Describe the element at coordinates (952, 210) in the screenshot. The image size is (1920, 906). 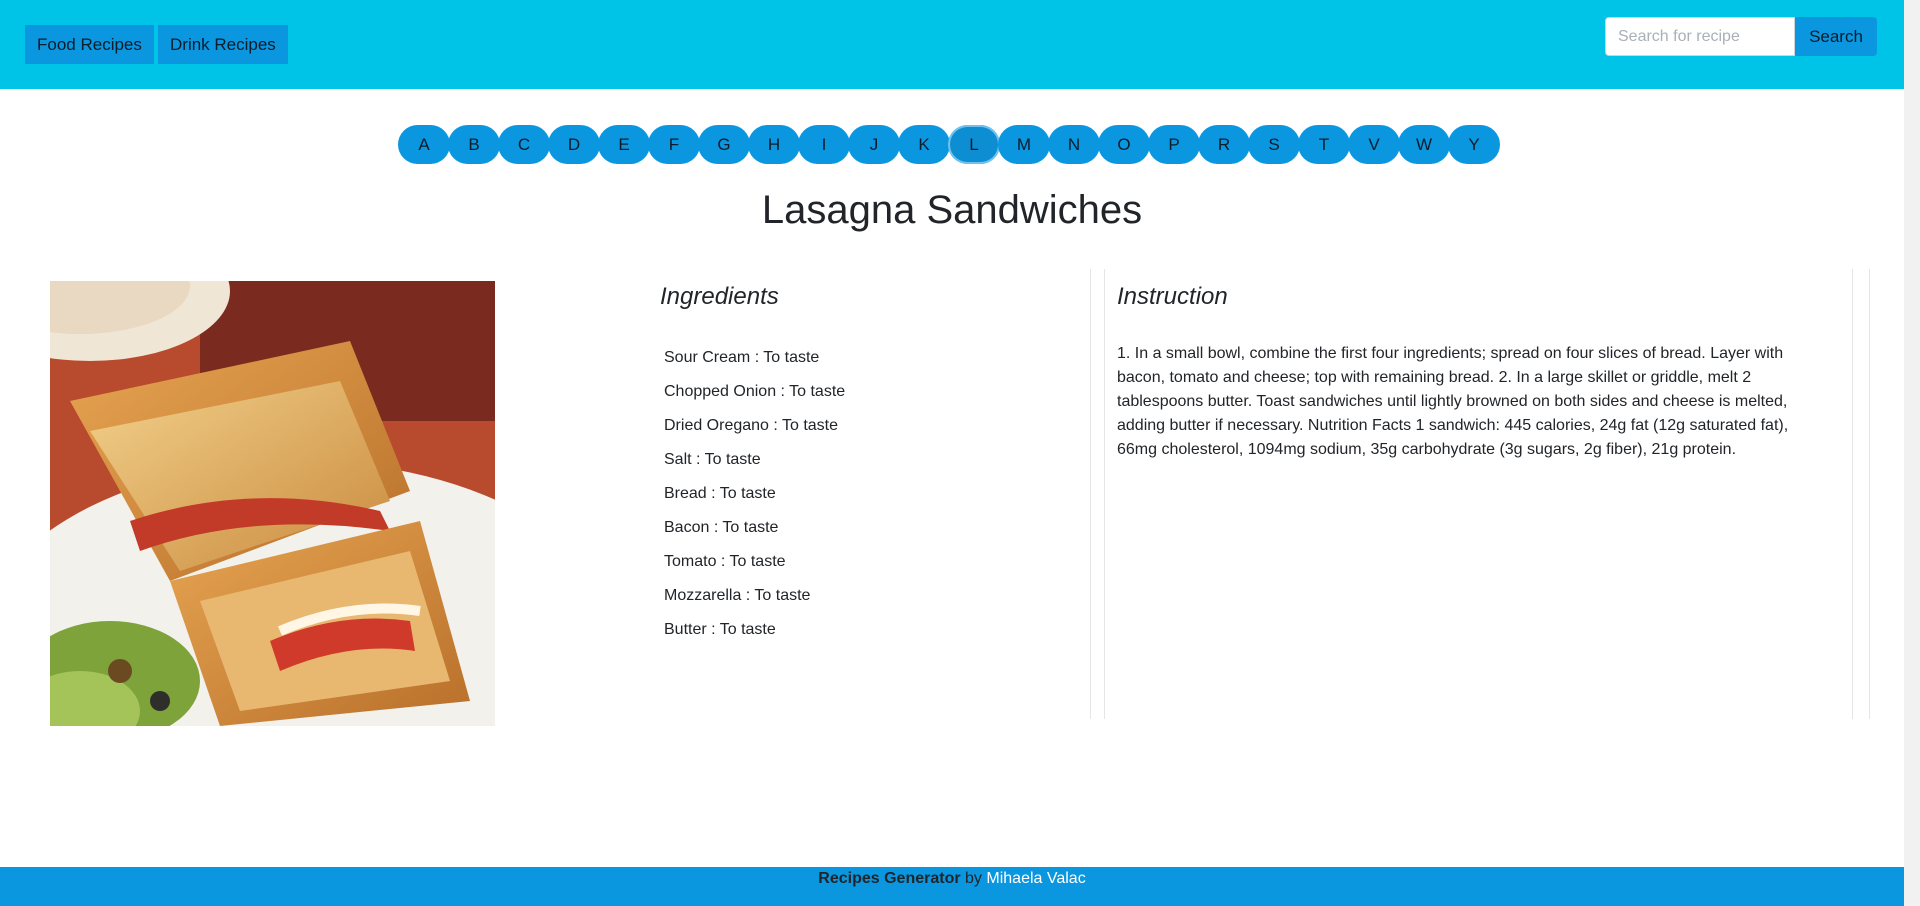
I see `recipe-title: Lasagna Sandwiches` at that location.